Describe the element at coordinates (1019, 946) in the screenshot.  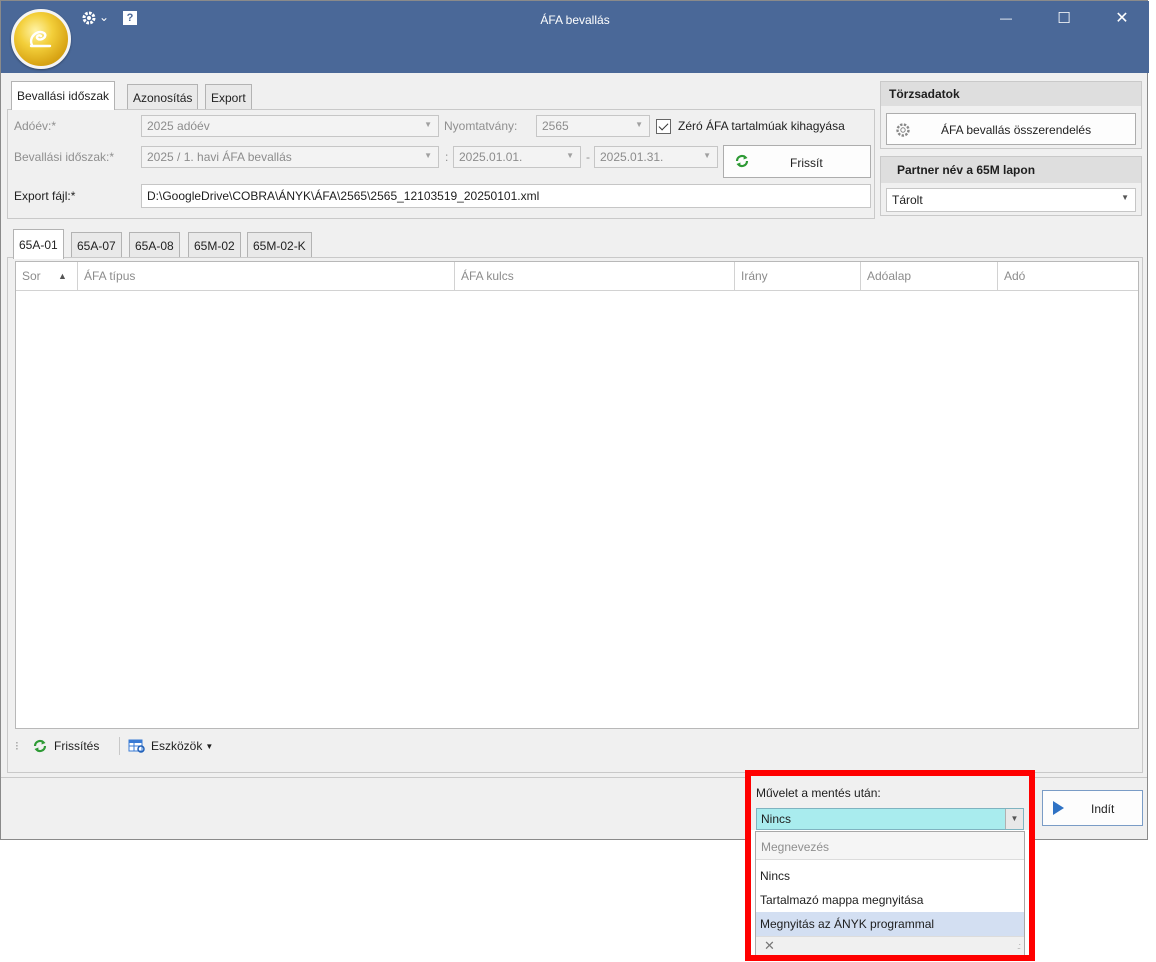
I see `resize-grip-icon: .:` at that location.